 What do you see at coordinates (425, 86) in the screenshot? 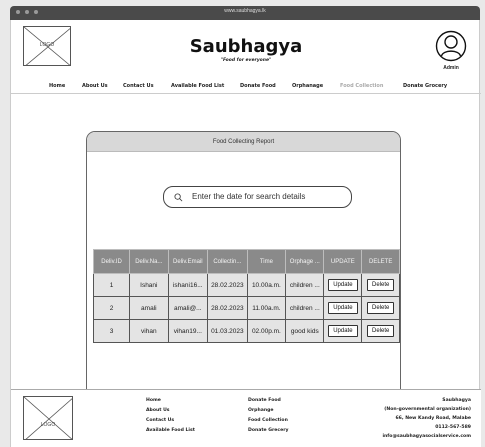
I see `nav-donate-grocery: Donate Grocery` at bounding box center [425, 86].